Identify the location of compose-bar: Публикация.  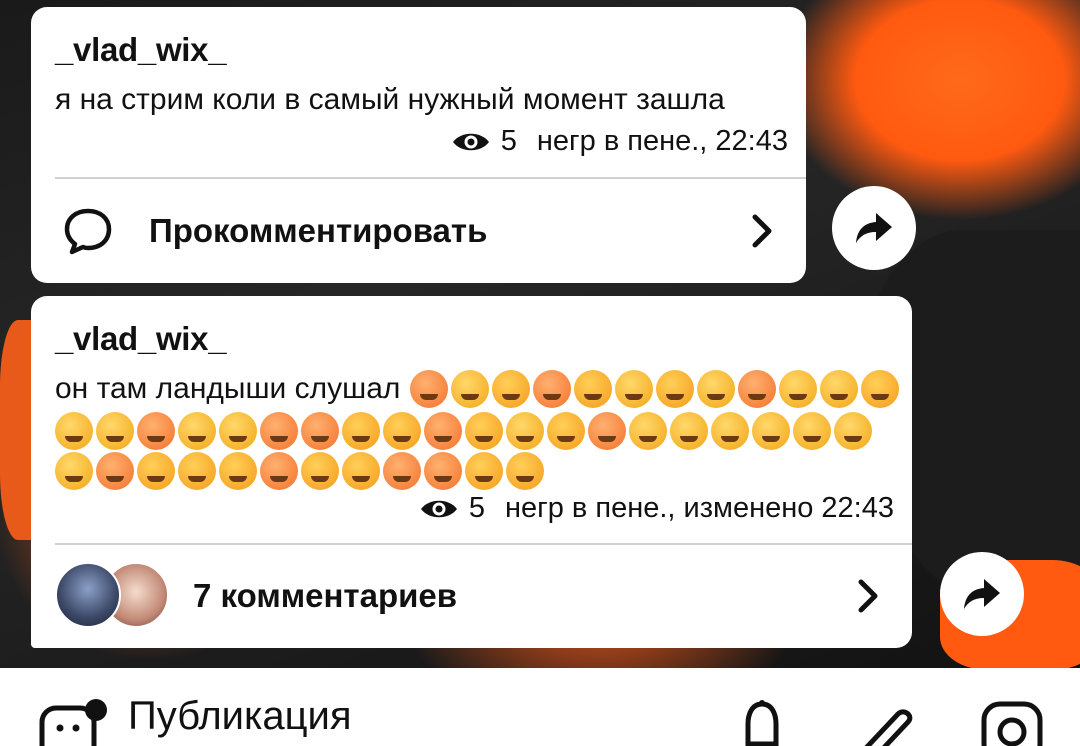
(540, 707).